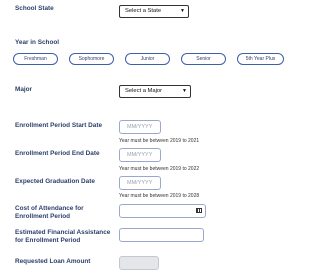 Image resolution: width=320 pixels, height=280 pixels. Describe the element at coordinates (260, 59) in the screenshot. I see `year-option-5th-year-plus: 5th Year Plus` at that location.